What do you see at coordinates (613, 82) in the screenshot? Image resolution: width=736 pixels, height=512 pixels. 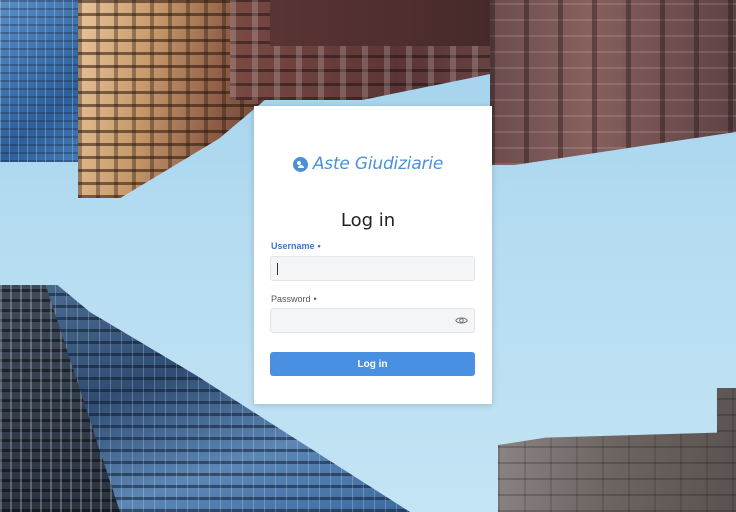 I see `building-brick-right` at bounding box center [613, 82].